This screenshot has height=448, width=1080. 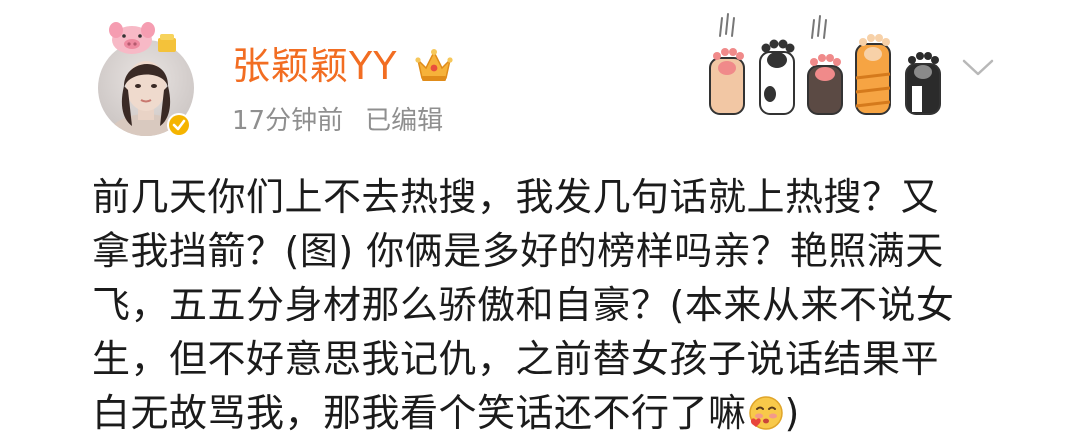 I want to click on pig-ears-icon, so click(x=142, y=38).